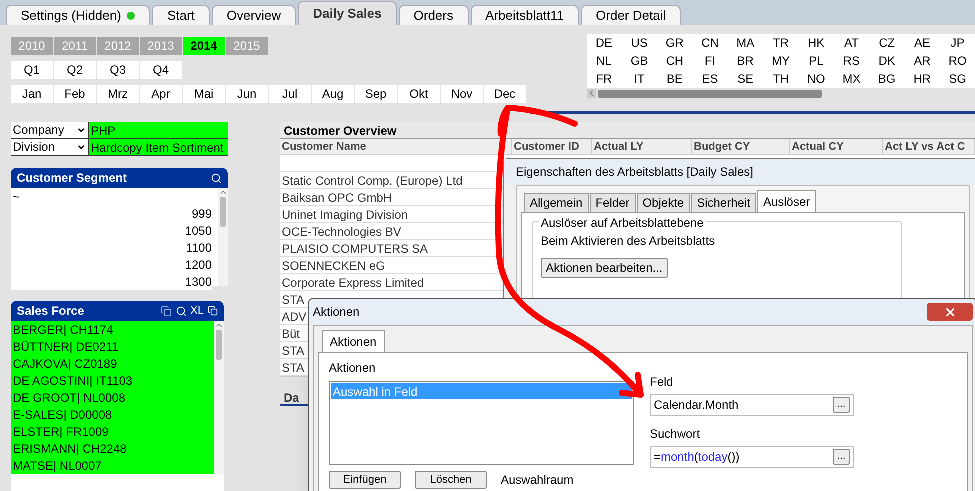 This screenshot has width=975, height=491. What do you see at coordinates (552, 146) in the screenshot?
I see `column-header: Customer ID` at bounding box center [552, 146].